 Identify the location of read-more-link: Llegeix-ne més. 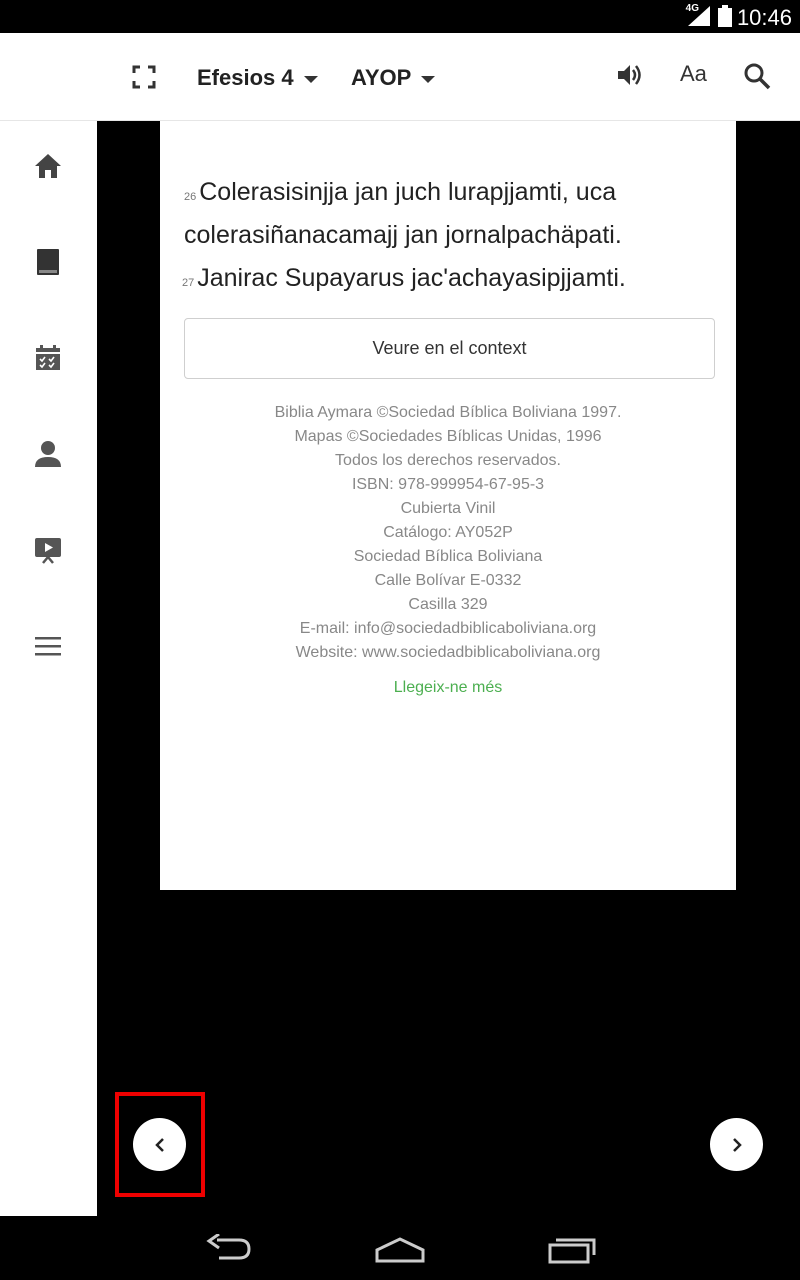
(448, 688).